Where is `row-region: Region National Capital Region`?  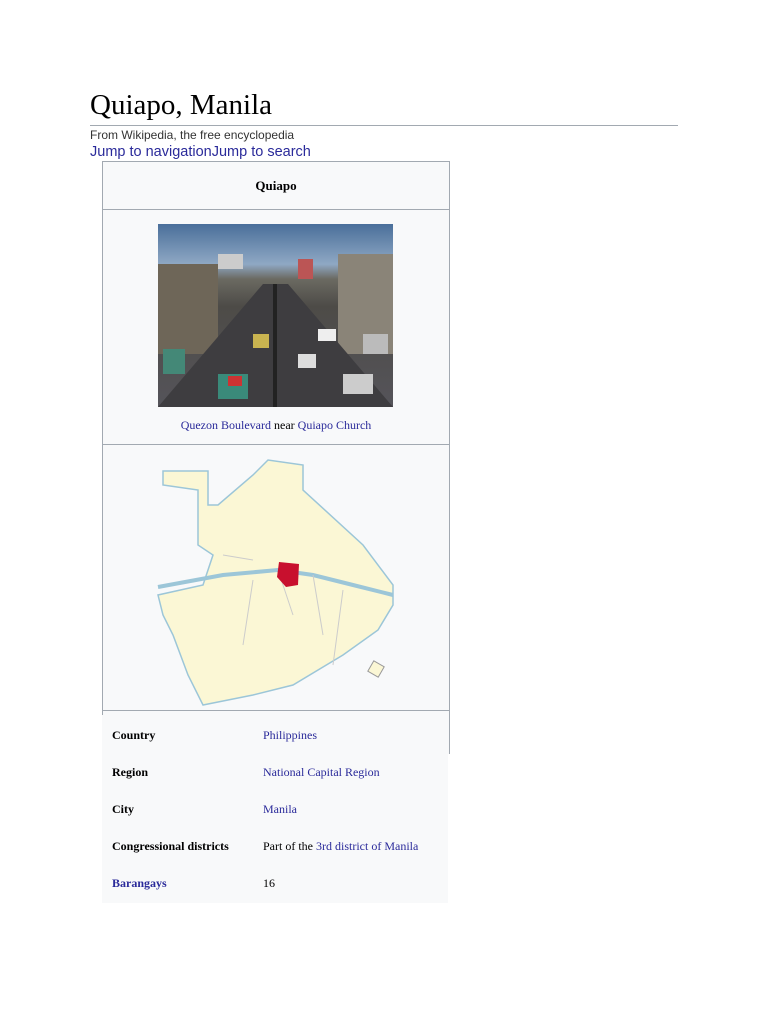 row-region: Region National Capital Region is located at coordinates (277, 772).